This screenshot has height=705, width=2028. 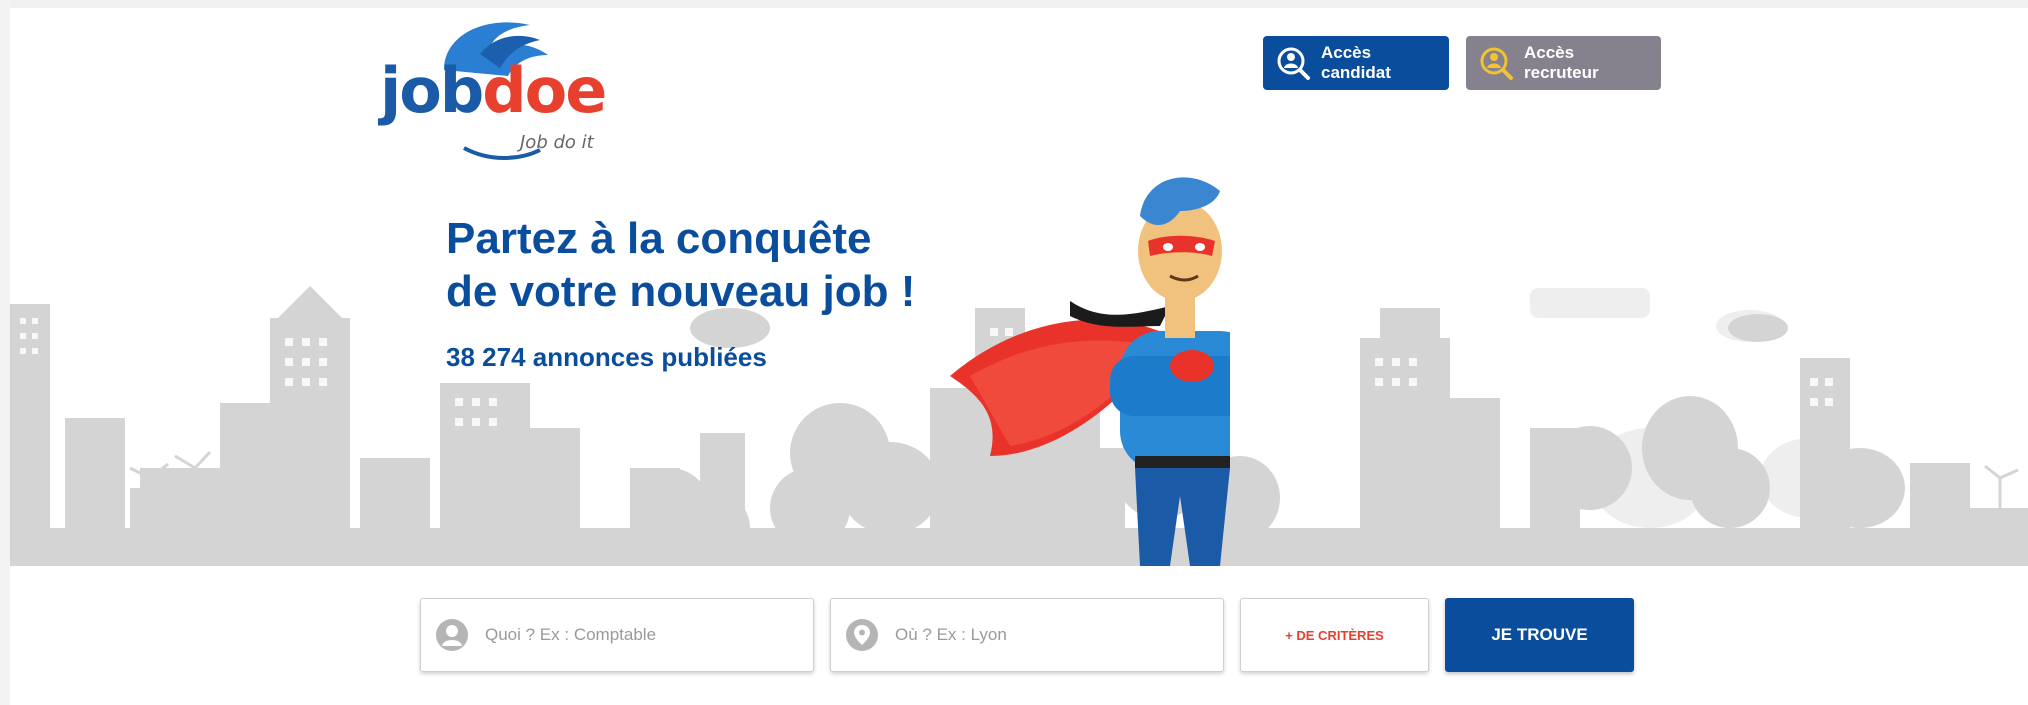 I want to click on candidate-access-button: Accès candidat, so click(x=1356, y=63).